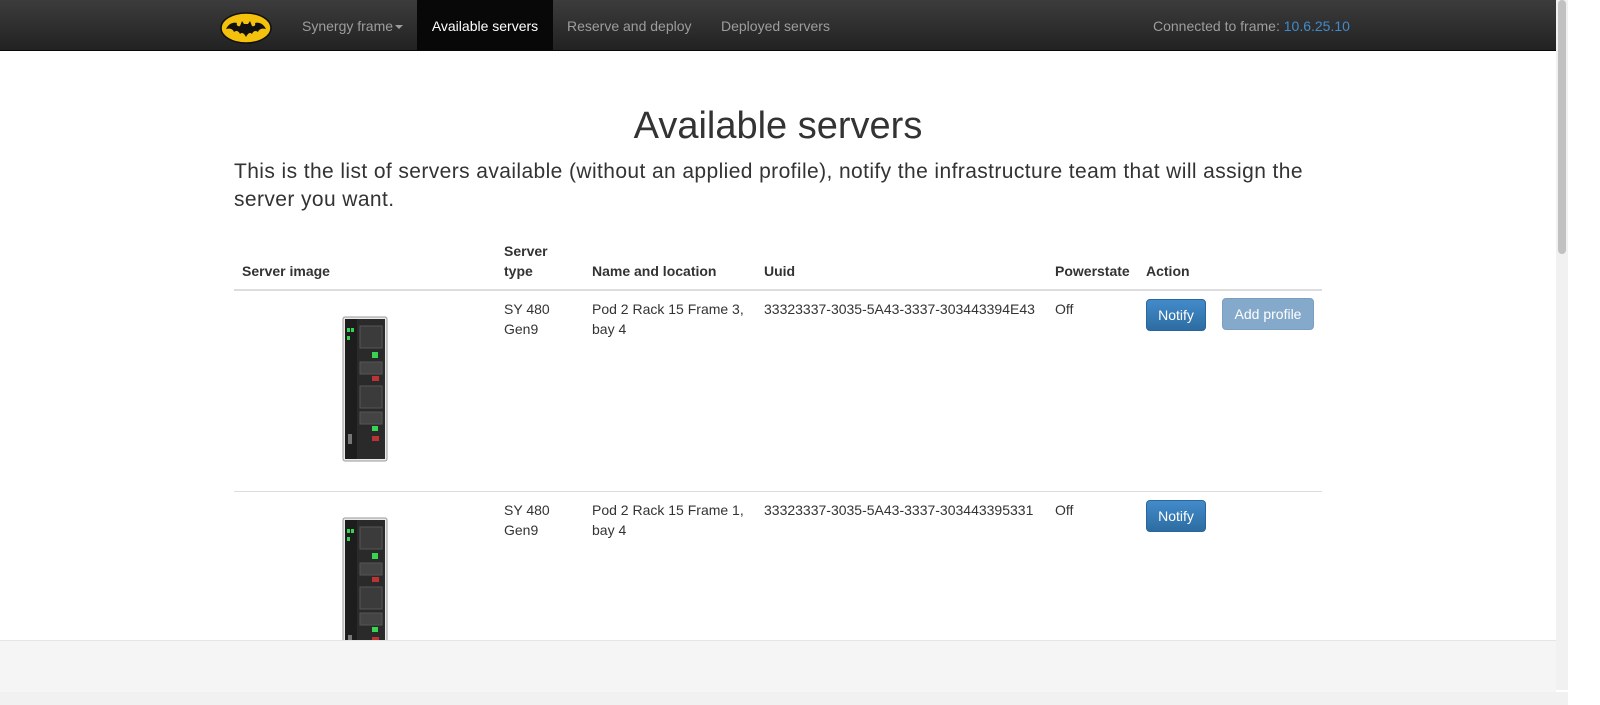 This screenshot has width=1600, height=705. I want to click on header-powerstate: Powerstate, so click(1092, 271).